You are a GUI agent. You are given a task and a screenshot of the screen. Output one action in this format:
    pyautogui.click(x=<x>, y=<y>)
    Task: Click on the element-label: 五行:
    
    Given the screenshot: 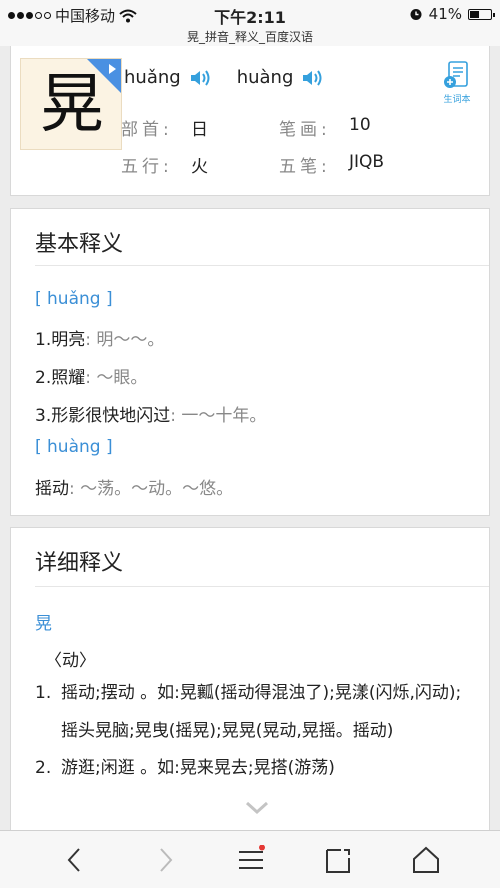 What is the action you would take?
    pyautogui.click(x=147, y=167)
    